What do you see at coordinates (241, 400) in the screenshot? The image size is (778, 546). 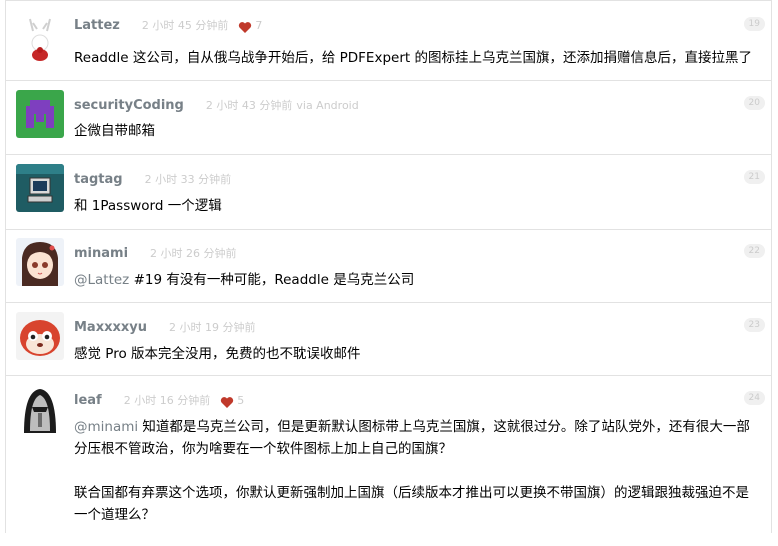 I see `like-count: 5` at bounding box center [241, 400].